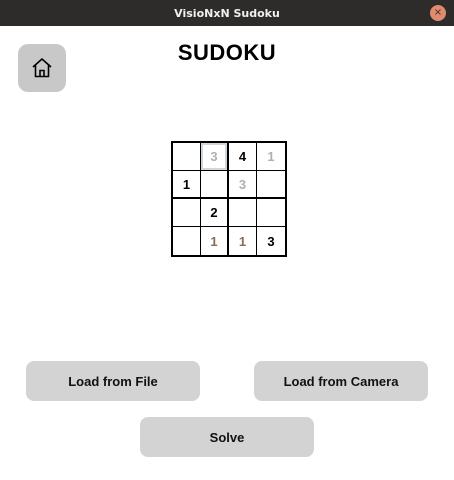  I want to click on sudoku-cell: 2, so click(215, 213).